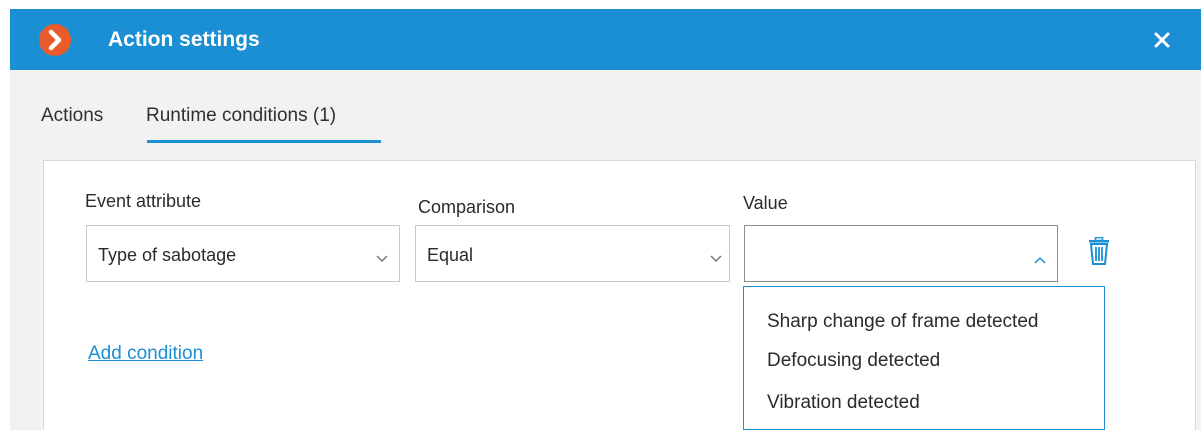 This screenshot has width=1201, height=430. Describe the element at coordinates (450, 255) in the screenshot. I see `comparison-value: Equal` at that location.